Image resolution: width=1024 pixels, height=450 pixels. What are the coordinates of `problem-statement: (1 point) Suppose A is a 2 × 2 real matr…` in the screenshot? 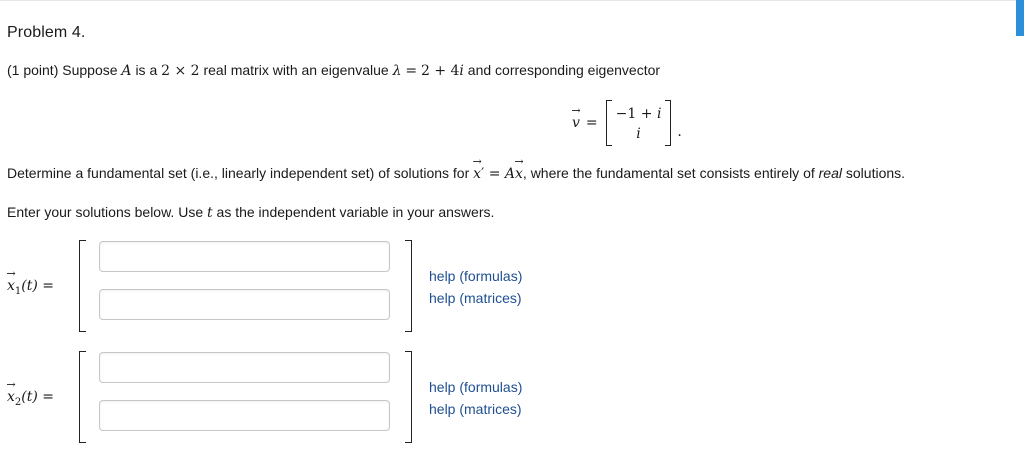 It's located at (333, 70).